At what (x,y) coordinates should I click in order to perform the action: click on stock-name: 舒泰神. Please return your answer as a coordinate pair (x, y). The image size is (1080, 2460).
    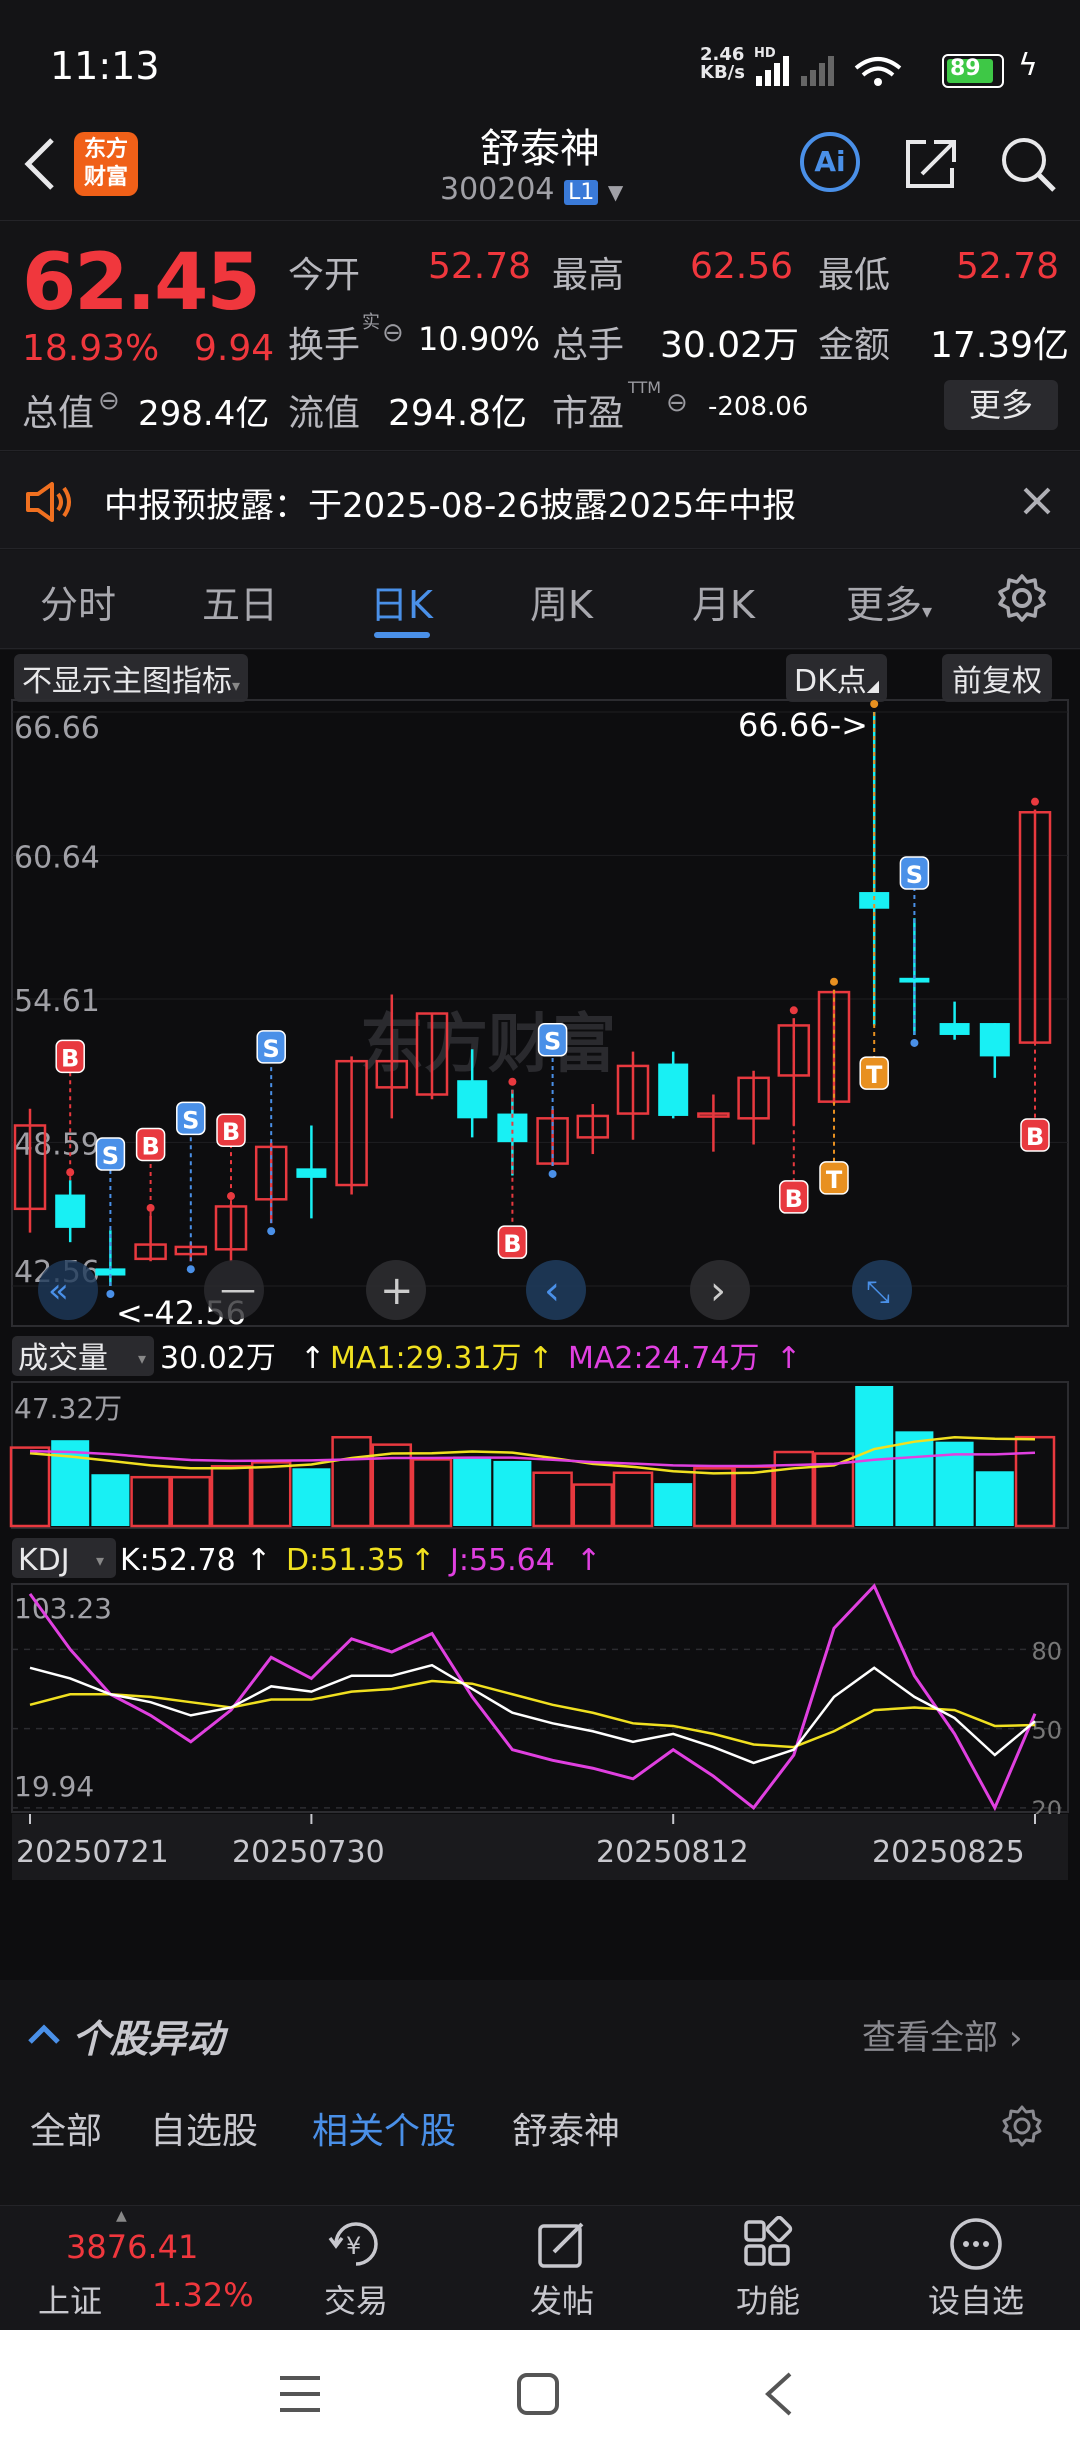
    Looking at the image, I should click on (540, 149).